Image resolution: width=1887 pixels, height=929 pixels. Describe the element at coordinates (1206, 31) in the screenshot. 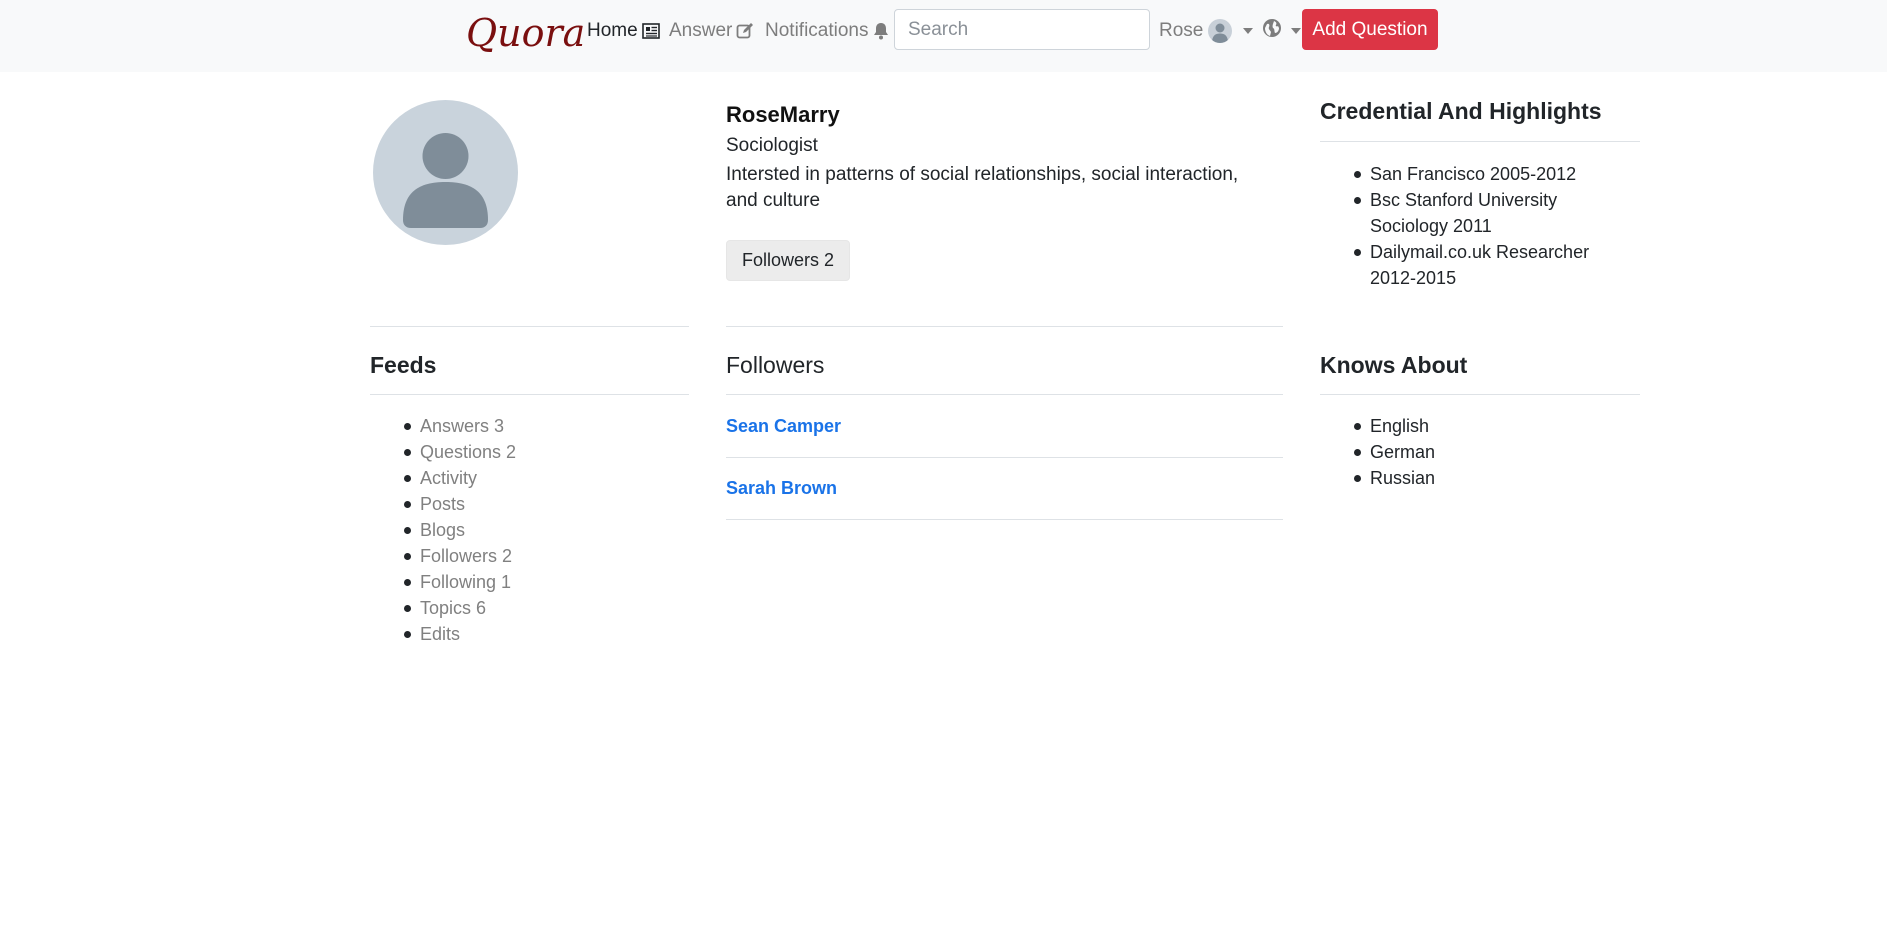

I see `user-menu-dropdown: Rose` at that location.